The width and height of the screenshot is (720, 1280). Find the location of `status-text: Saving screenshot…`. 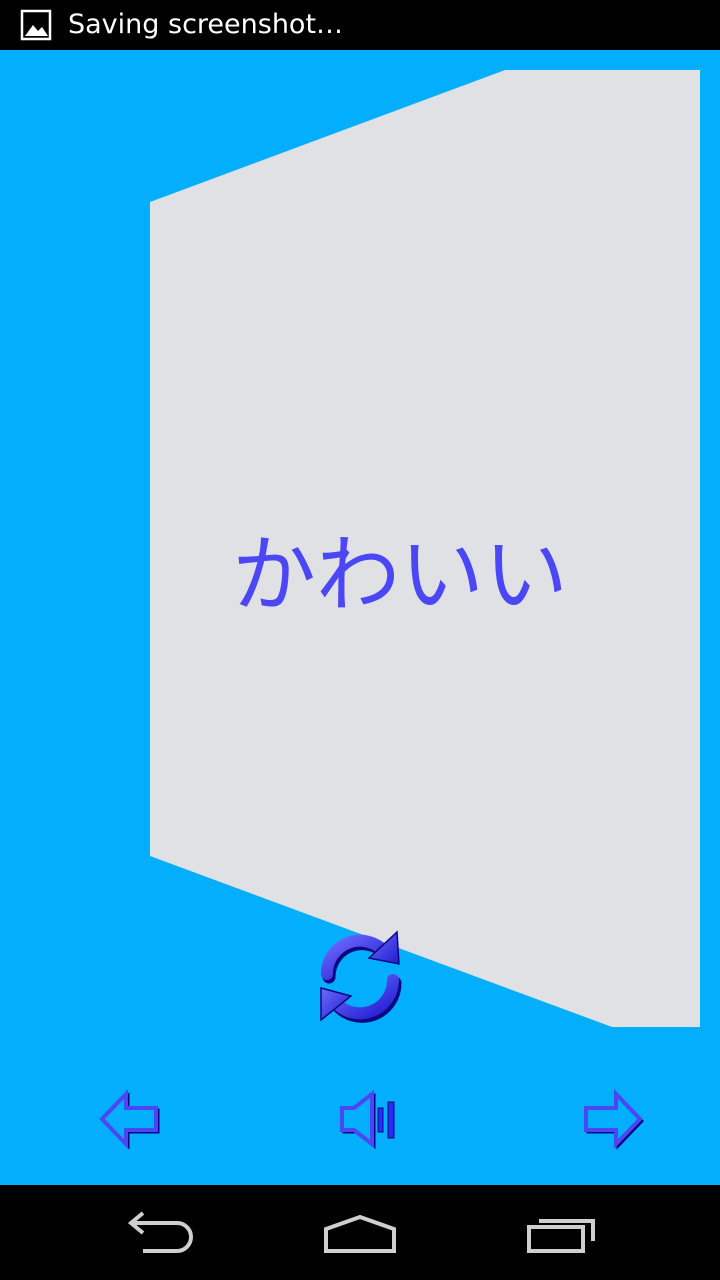

status-text: Saving screenshot… is located at coordinates (206, 24).